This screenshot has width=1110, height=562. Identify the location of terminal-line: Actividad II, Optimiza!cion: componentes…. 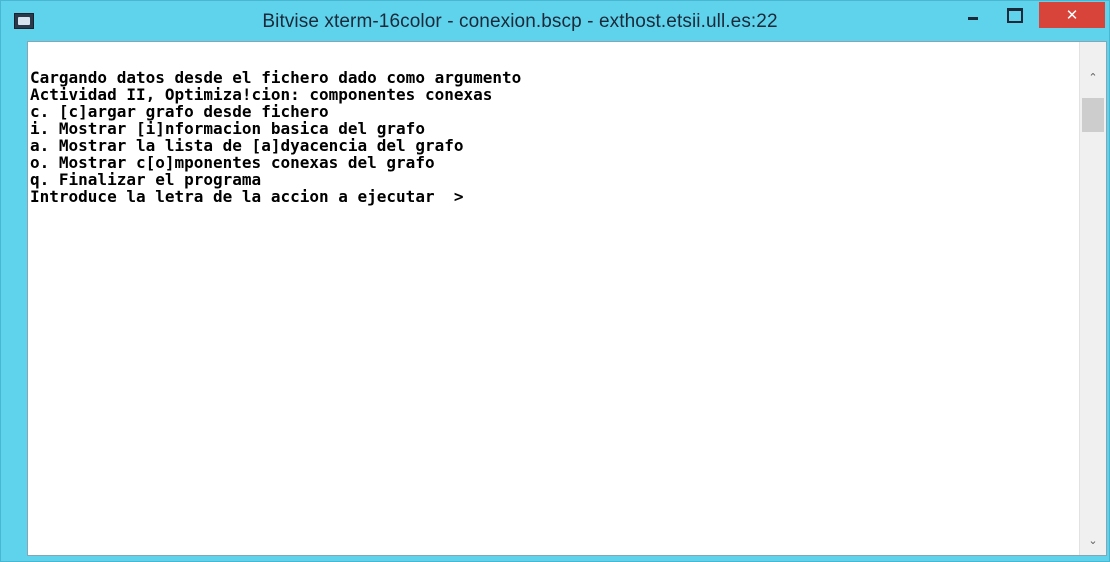
(261, 94).